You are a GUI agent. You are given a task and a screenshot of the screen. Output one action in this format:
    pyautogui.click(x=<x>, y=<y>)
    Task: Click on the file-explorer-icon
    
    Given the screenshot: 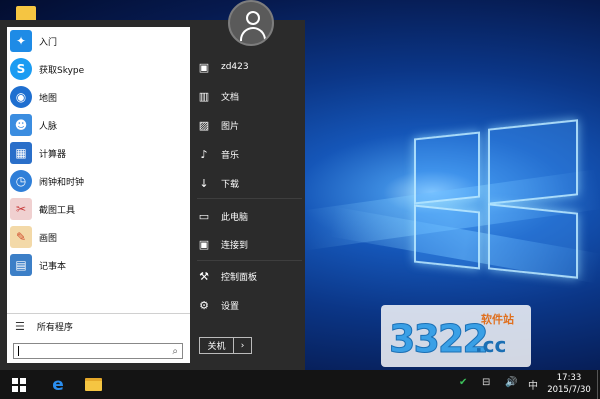 What is the action you would take?
    pyautogui.click(x=93, y=384)
    